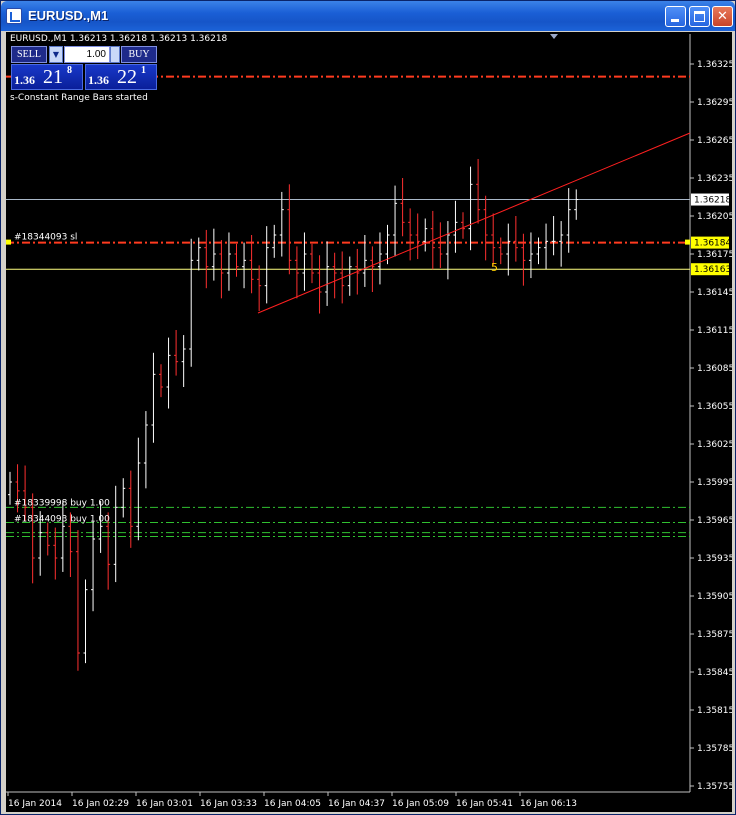 Image resolution: width=736 pixels, height=815 pixels. I want to click on price-axis-label: 1.35995, so click(714, 483).